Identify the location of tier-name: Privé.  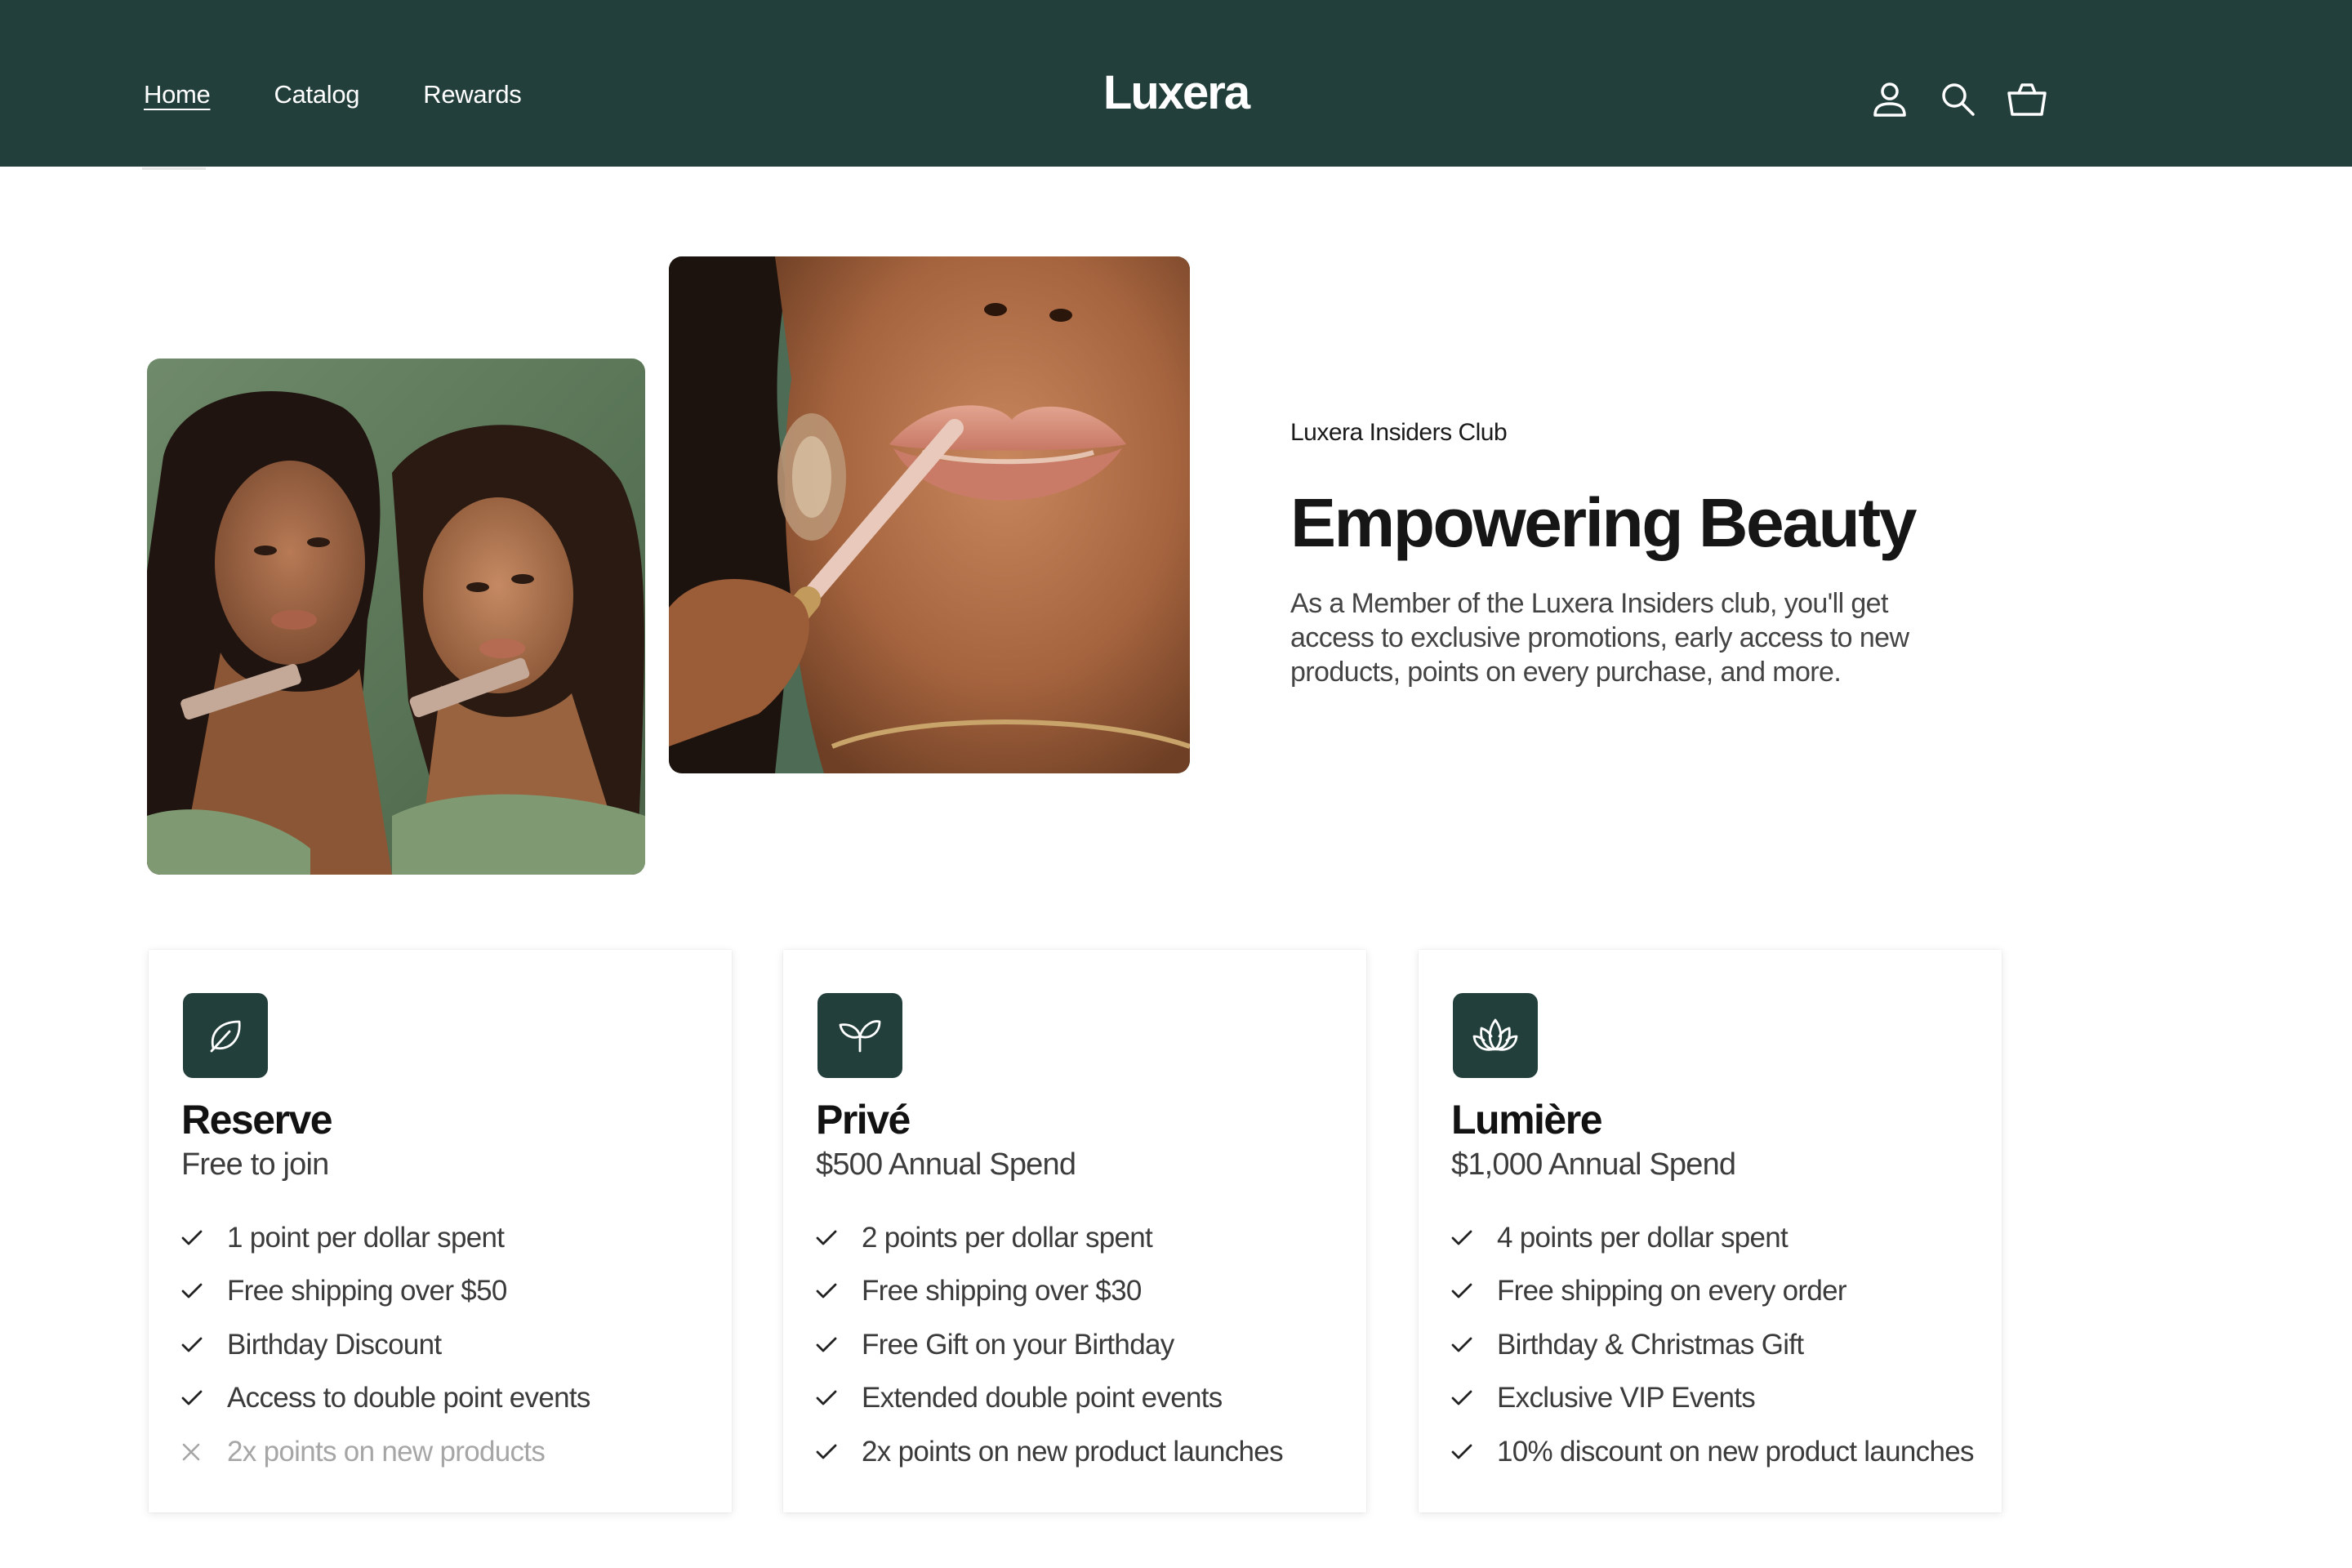
(863, 1120).